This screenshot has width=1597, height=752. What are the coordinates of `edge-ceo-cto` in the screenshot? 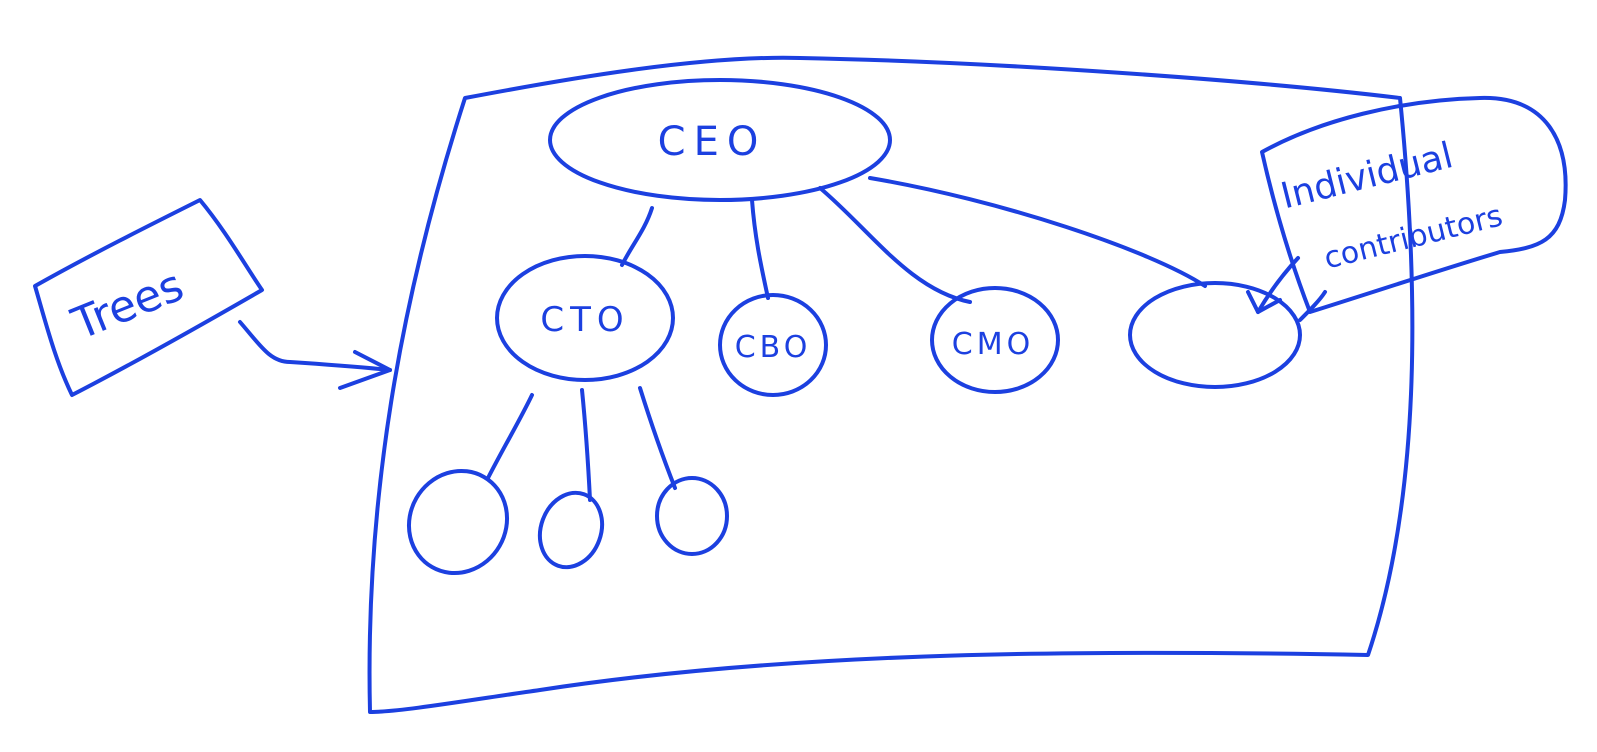 It's located at (637, 236).